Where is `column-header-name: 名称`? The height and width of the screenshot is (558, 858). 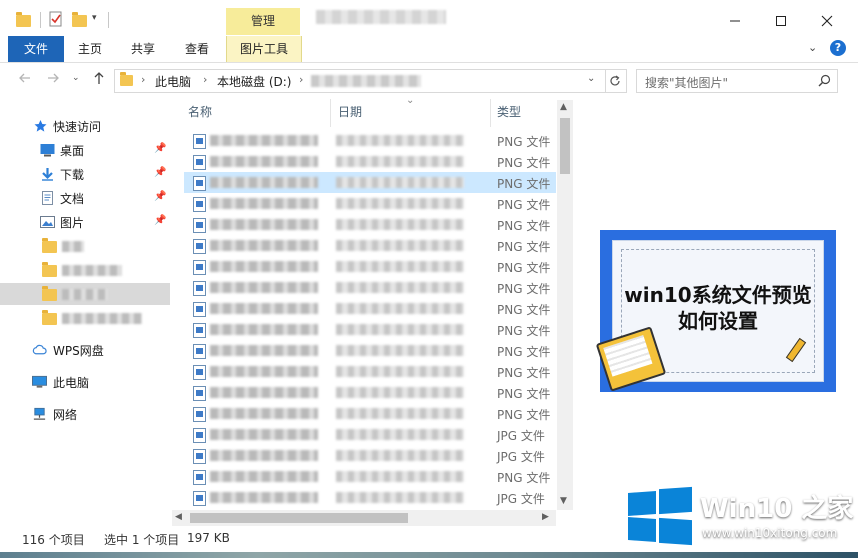 column-header-name: 名称 is located at coordinates (200, 112).